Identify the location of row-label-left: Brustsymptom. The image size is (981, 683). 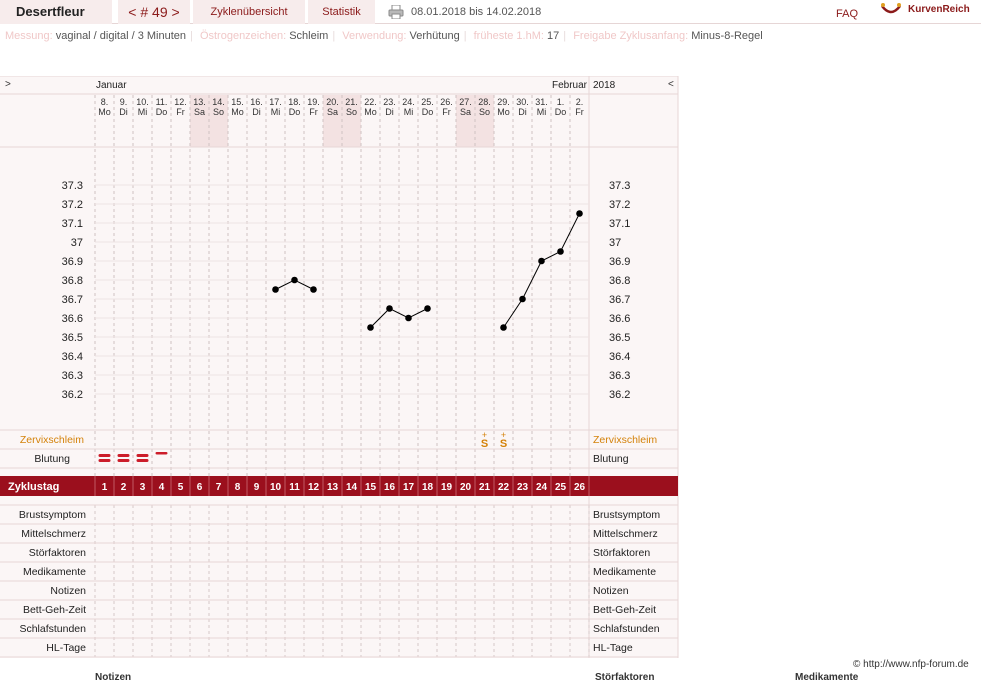
(52, 515).